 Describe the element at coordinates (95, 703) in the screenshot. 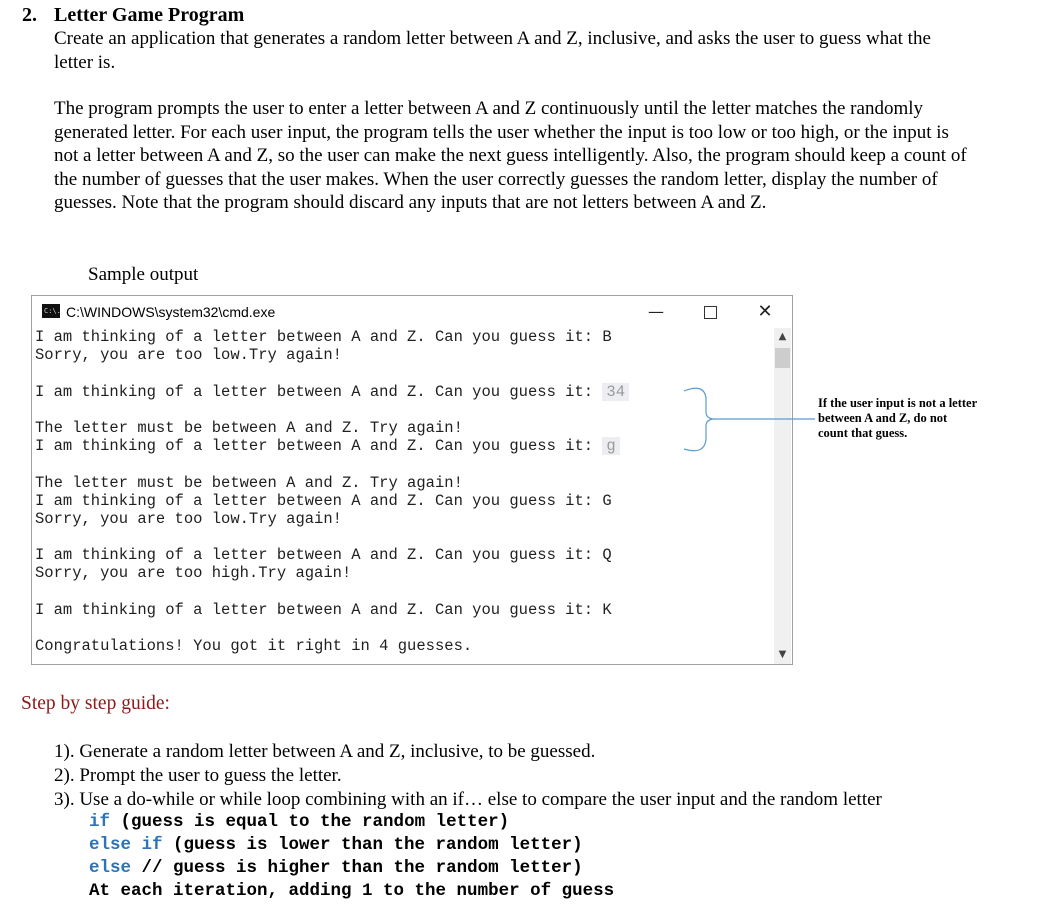

I see `step-guide-heading: Step by step guide:` at that location.